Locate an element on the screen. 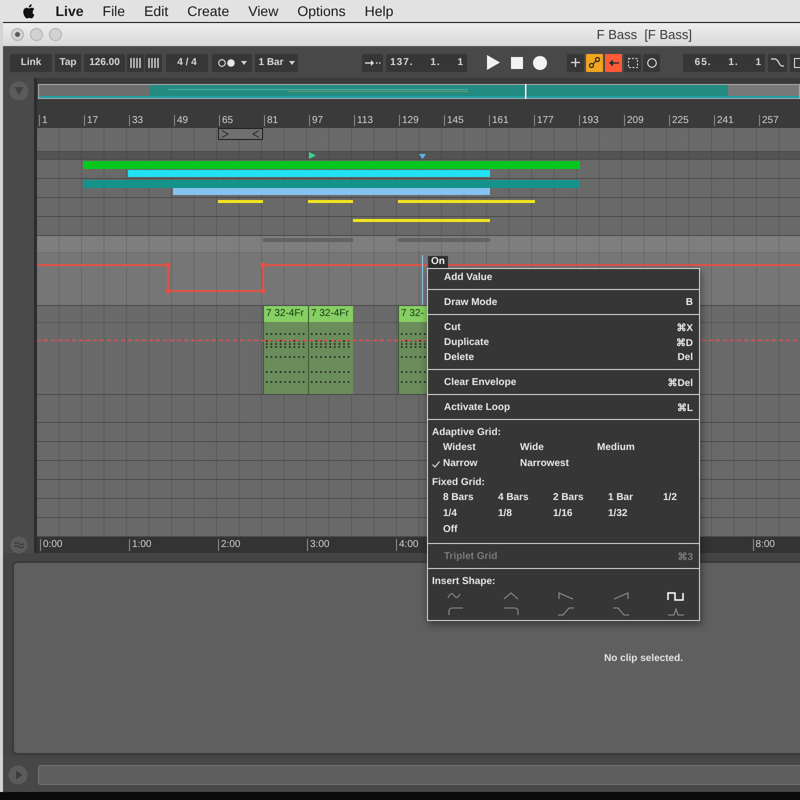 This screenshot has height=800, width=800. plus-icon is located at coordinates (575, 62).